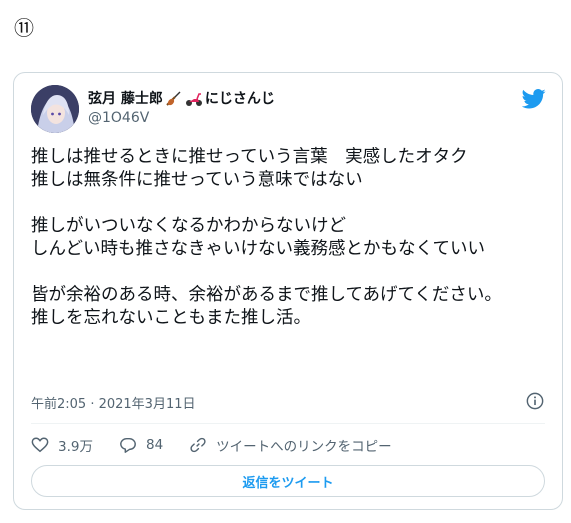 This screenshot has height=523, width=571. I want to click on divider, so click(288, 423).